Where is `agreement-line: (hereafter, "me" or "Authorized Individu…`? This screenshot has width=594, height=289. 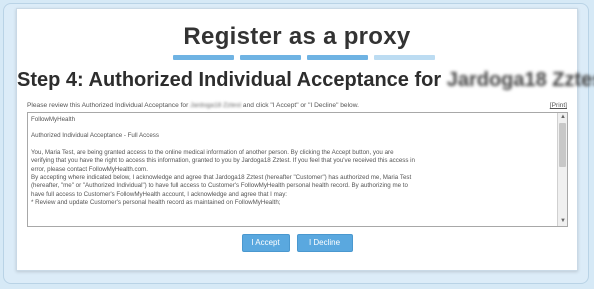 agreement-line: (hereafter, "me" or "Authorized Individu… is located at coordinates (219, 186).